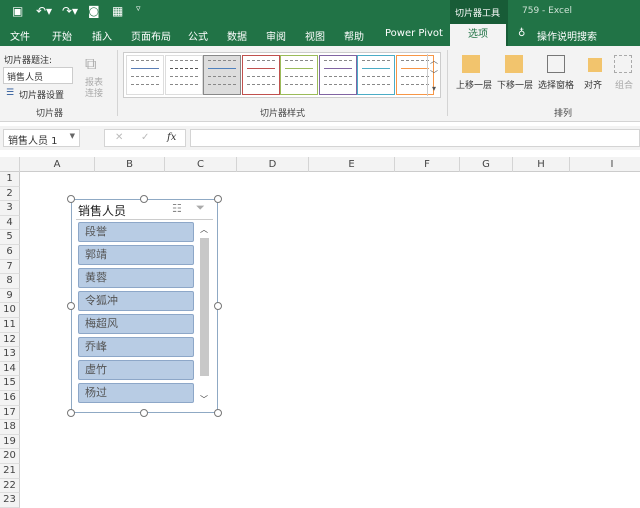 The height and width of the screenshot is (508, 640). What do you see at coordinates (10, 223) in the screenshot?
I see `row-header-4: 4` at bounding box center [10, 223].